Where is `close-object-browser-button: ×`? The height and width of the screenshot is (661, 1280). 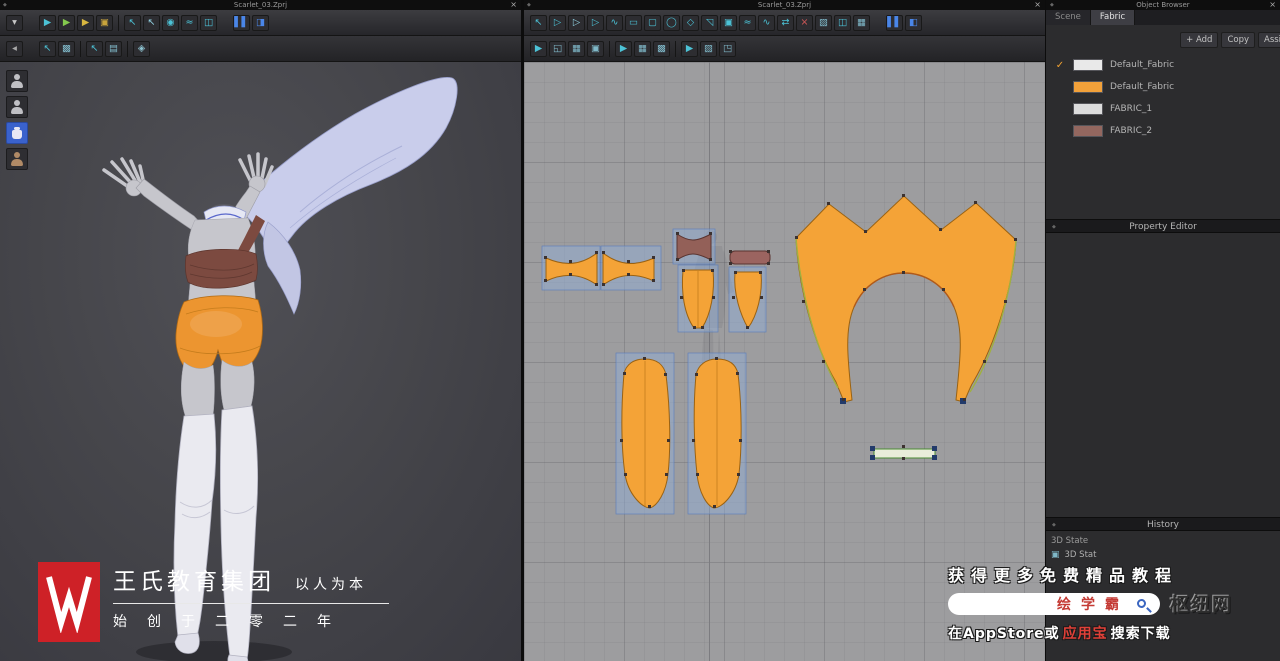 close-object-browser-button: × is located at coordinates (1272, 5).